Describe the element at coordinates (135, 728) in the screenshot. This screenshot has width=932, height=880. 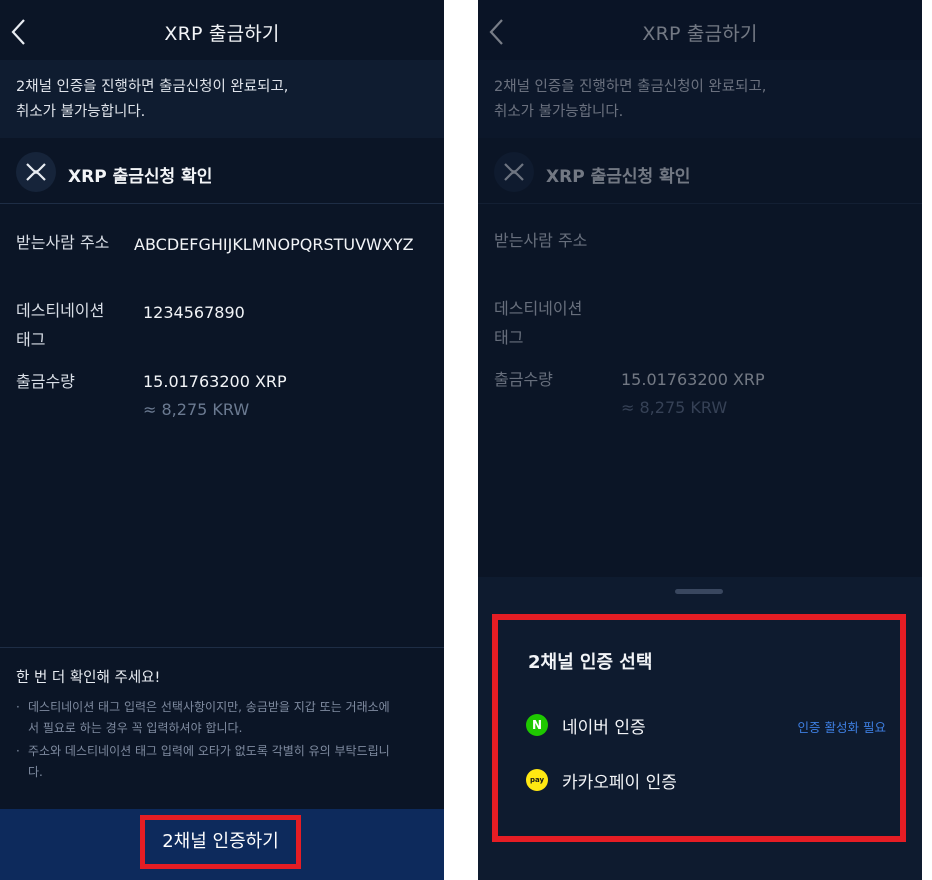
I see `check-item-1-line-2: 서 필요로 하는 경우 꼭 입력하셔야 합니다.` at that location.